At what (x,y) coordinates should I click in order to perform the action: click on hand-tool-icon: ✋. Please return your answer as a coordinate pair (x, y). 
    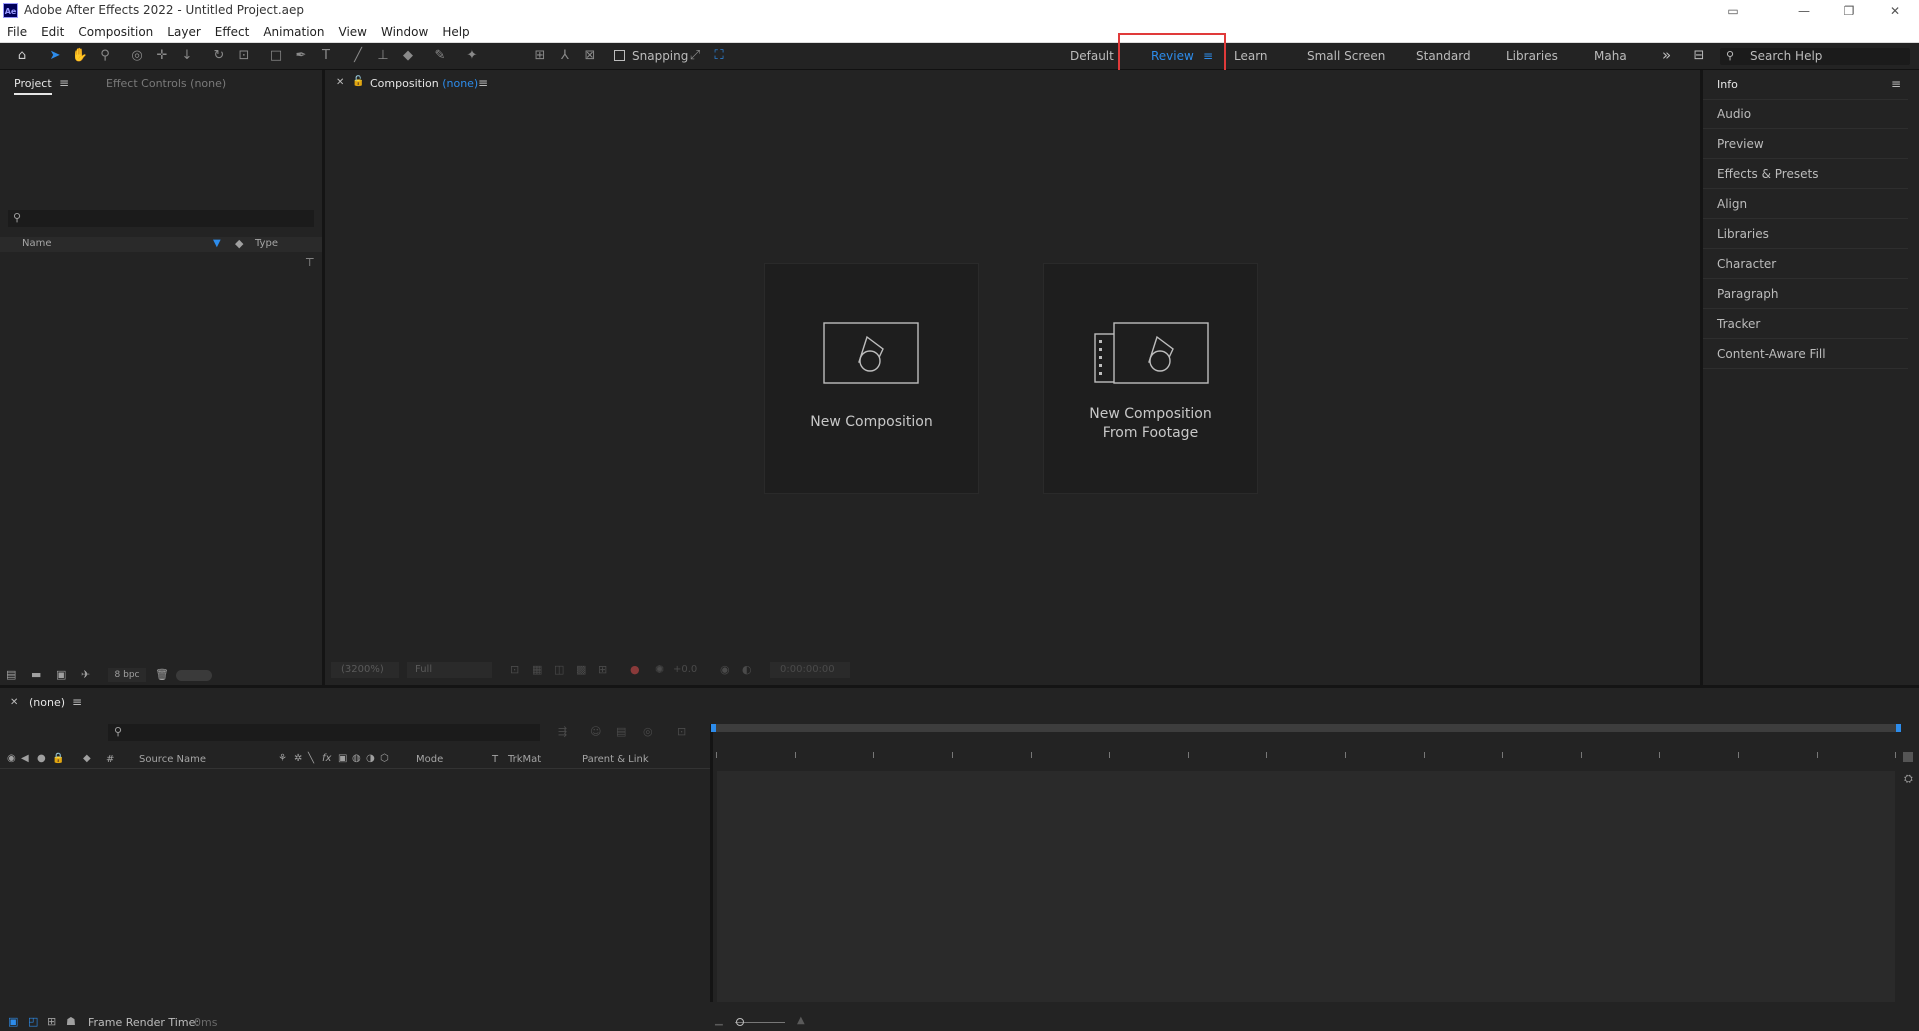
    Looking at the image, I should click on (80, 56).